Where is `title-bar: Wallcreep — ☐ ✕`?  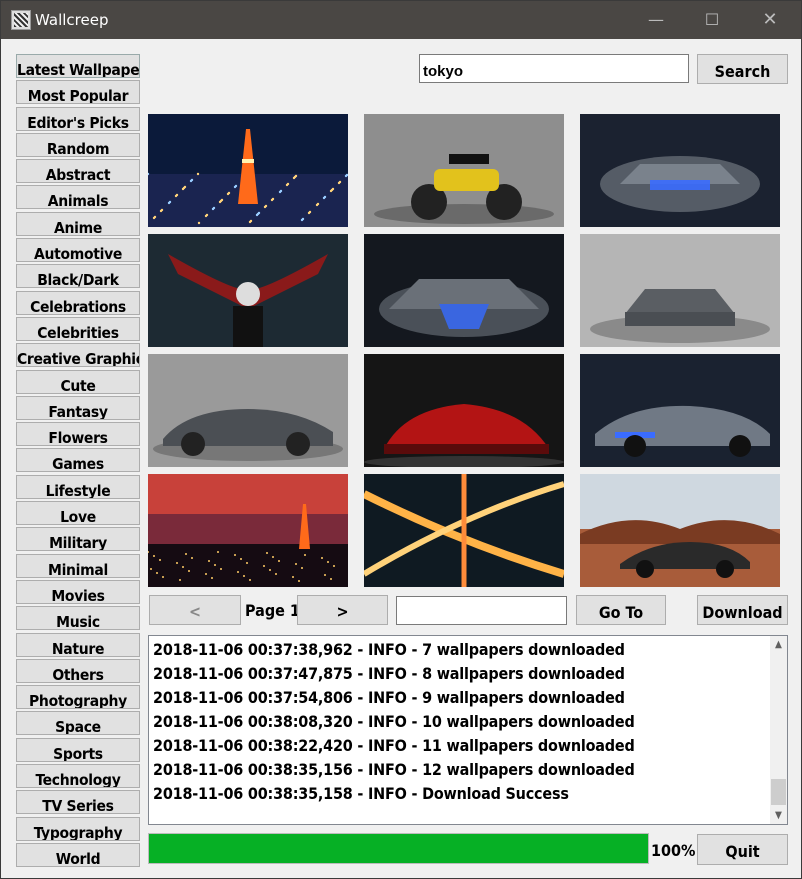
title-bar: Wallcreep — ☐ ✕ is located at coordinates (401, 20).